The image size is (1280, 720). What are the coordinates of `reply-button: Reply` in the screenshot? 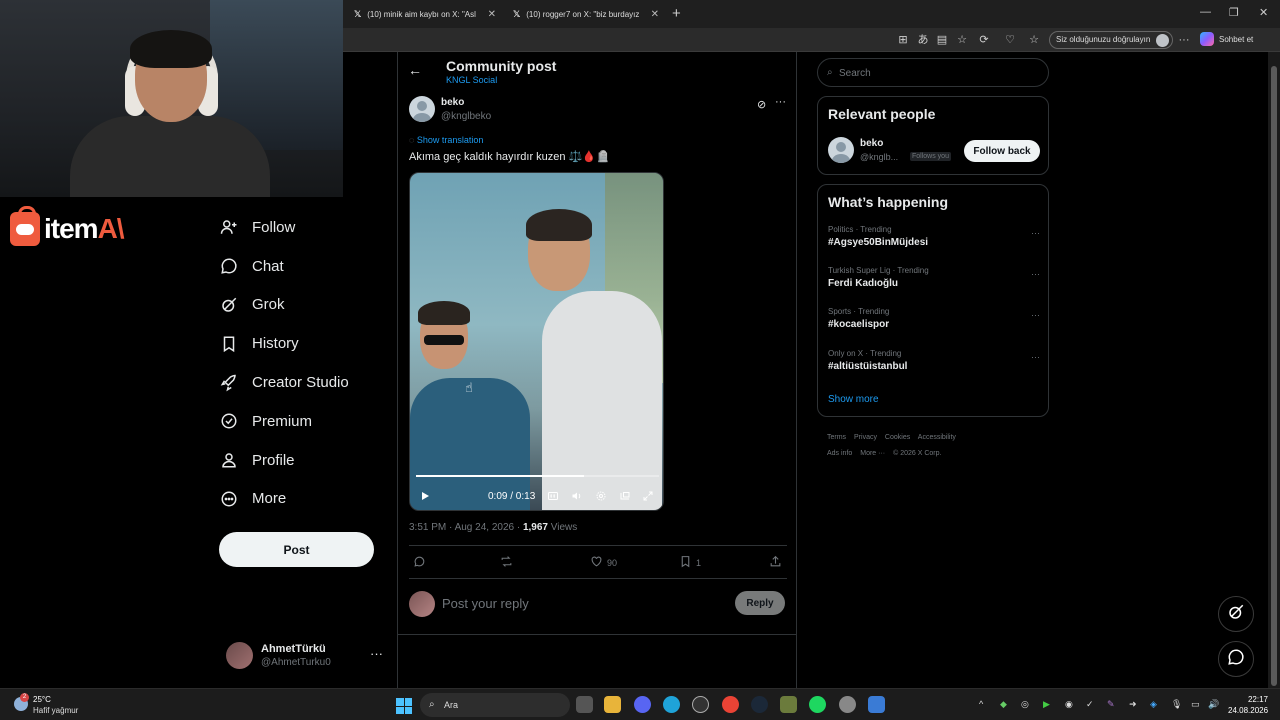 It's located at (760, 603).